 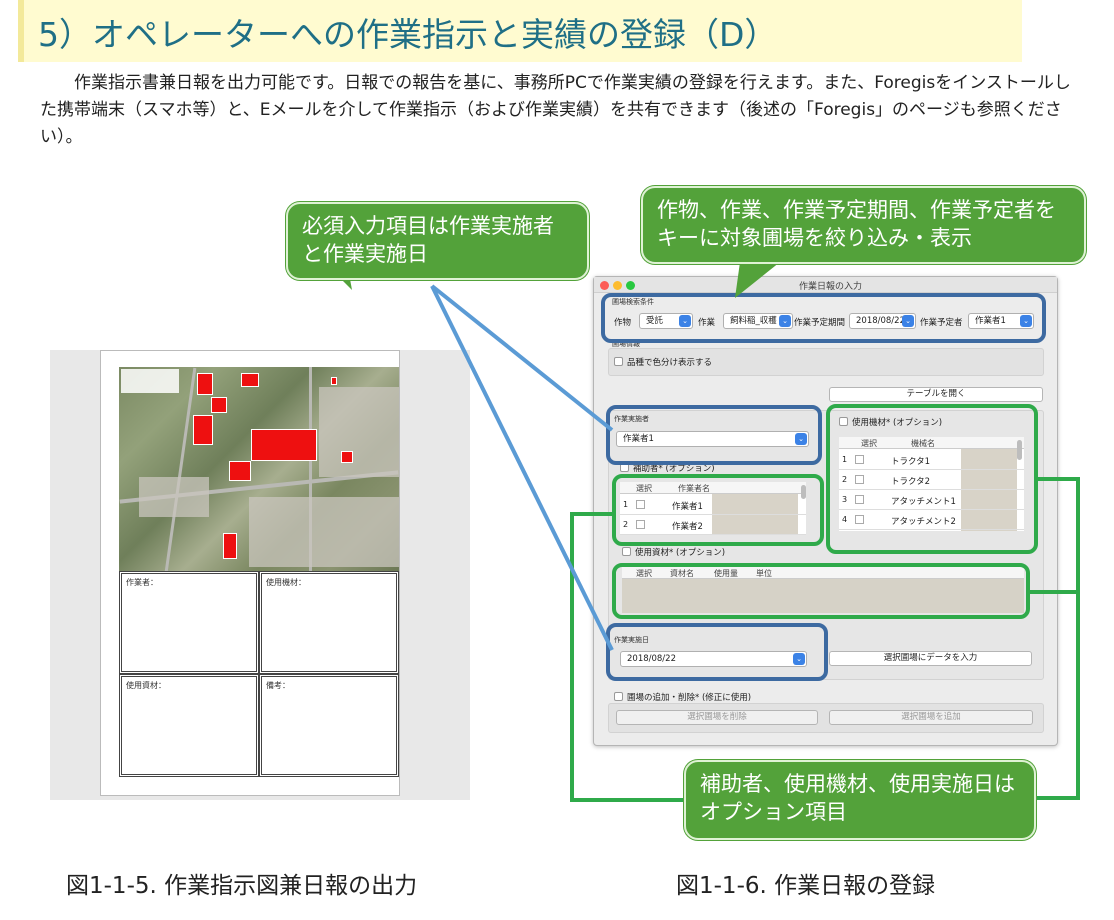 I want to click on caption-left: 図1-1-5. 作業指示図兼日報の出力, so click(x=242, y=886).